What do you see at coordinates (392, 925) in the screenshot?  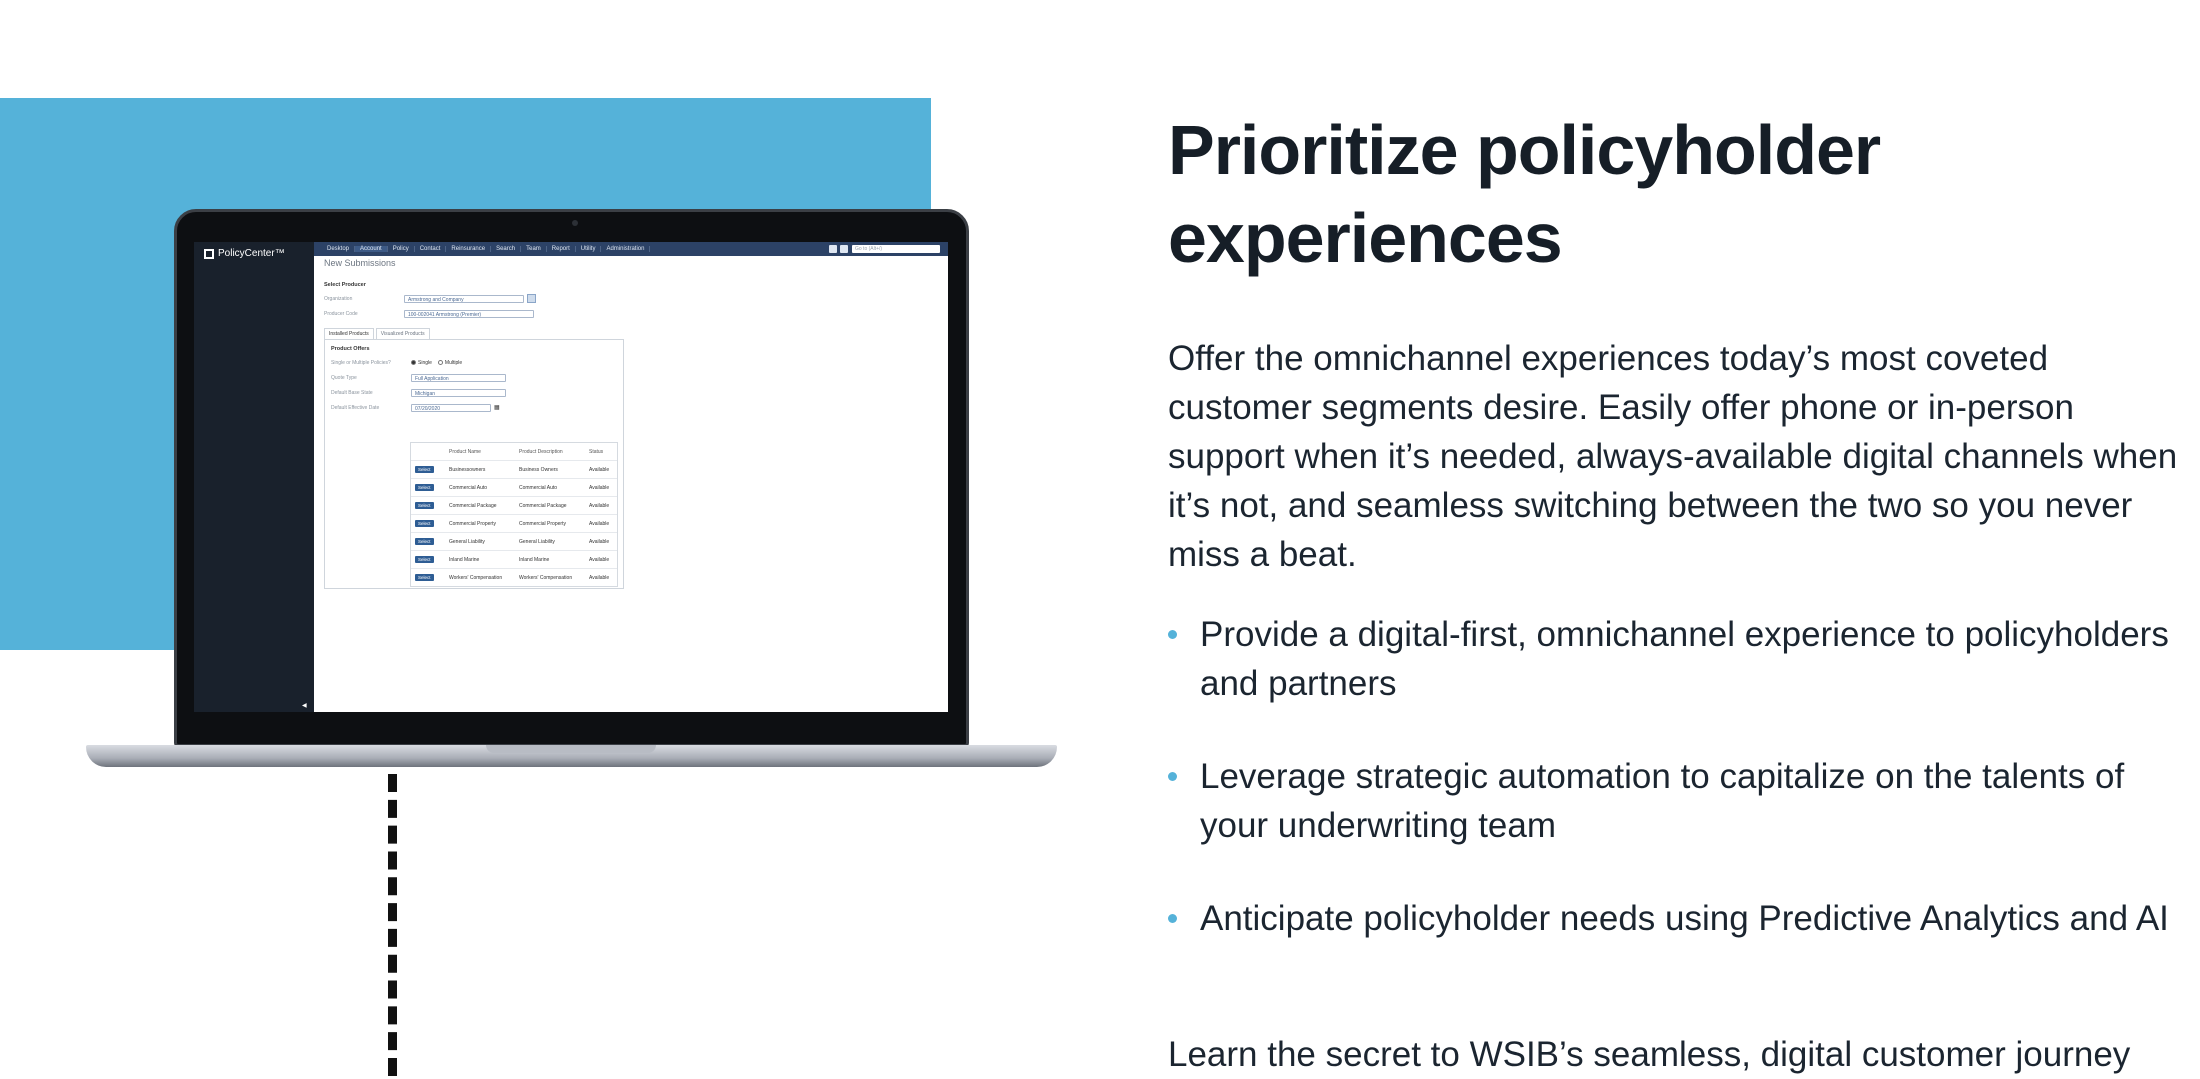 I see `dashed-divider` at bounding box center [392, 925].